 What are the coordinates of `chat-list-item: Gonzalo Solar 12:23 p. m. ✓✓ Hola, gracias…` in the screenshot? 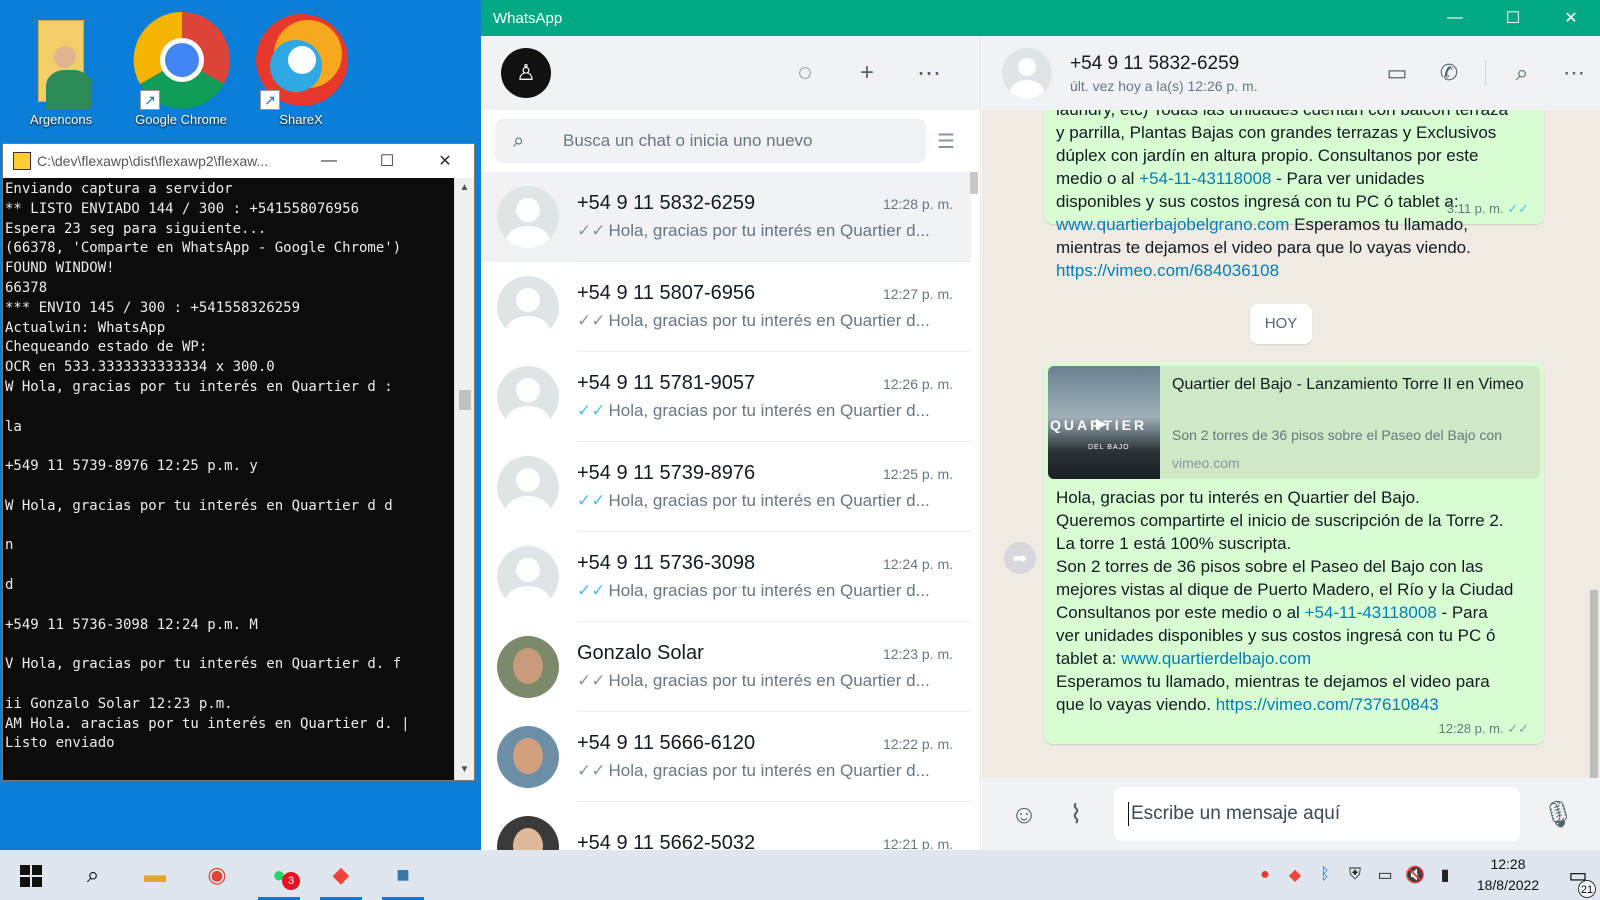 It's located at (726, 667).